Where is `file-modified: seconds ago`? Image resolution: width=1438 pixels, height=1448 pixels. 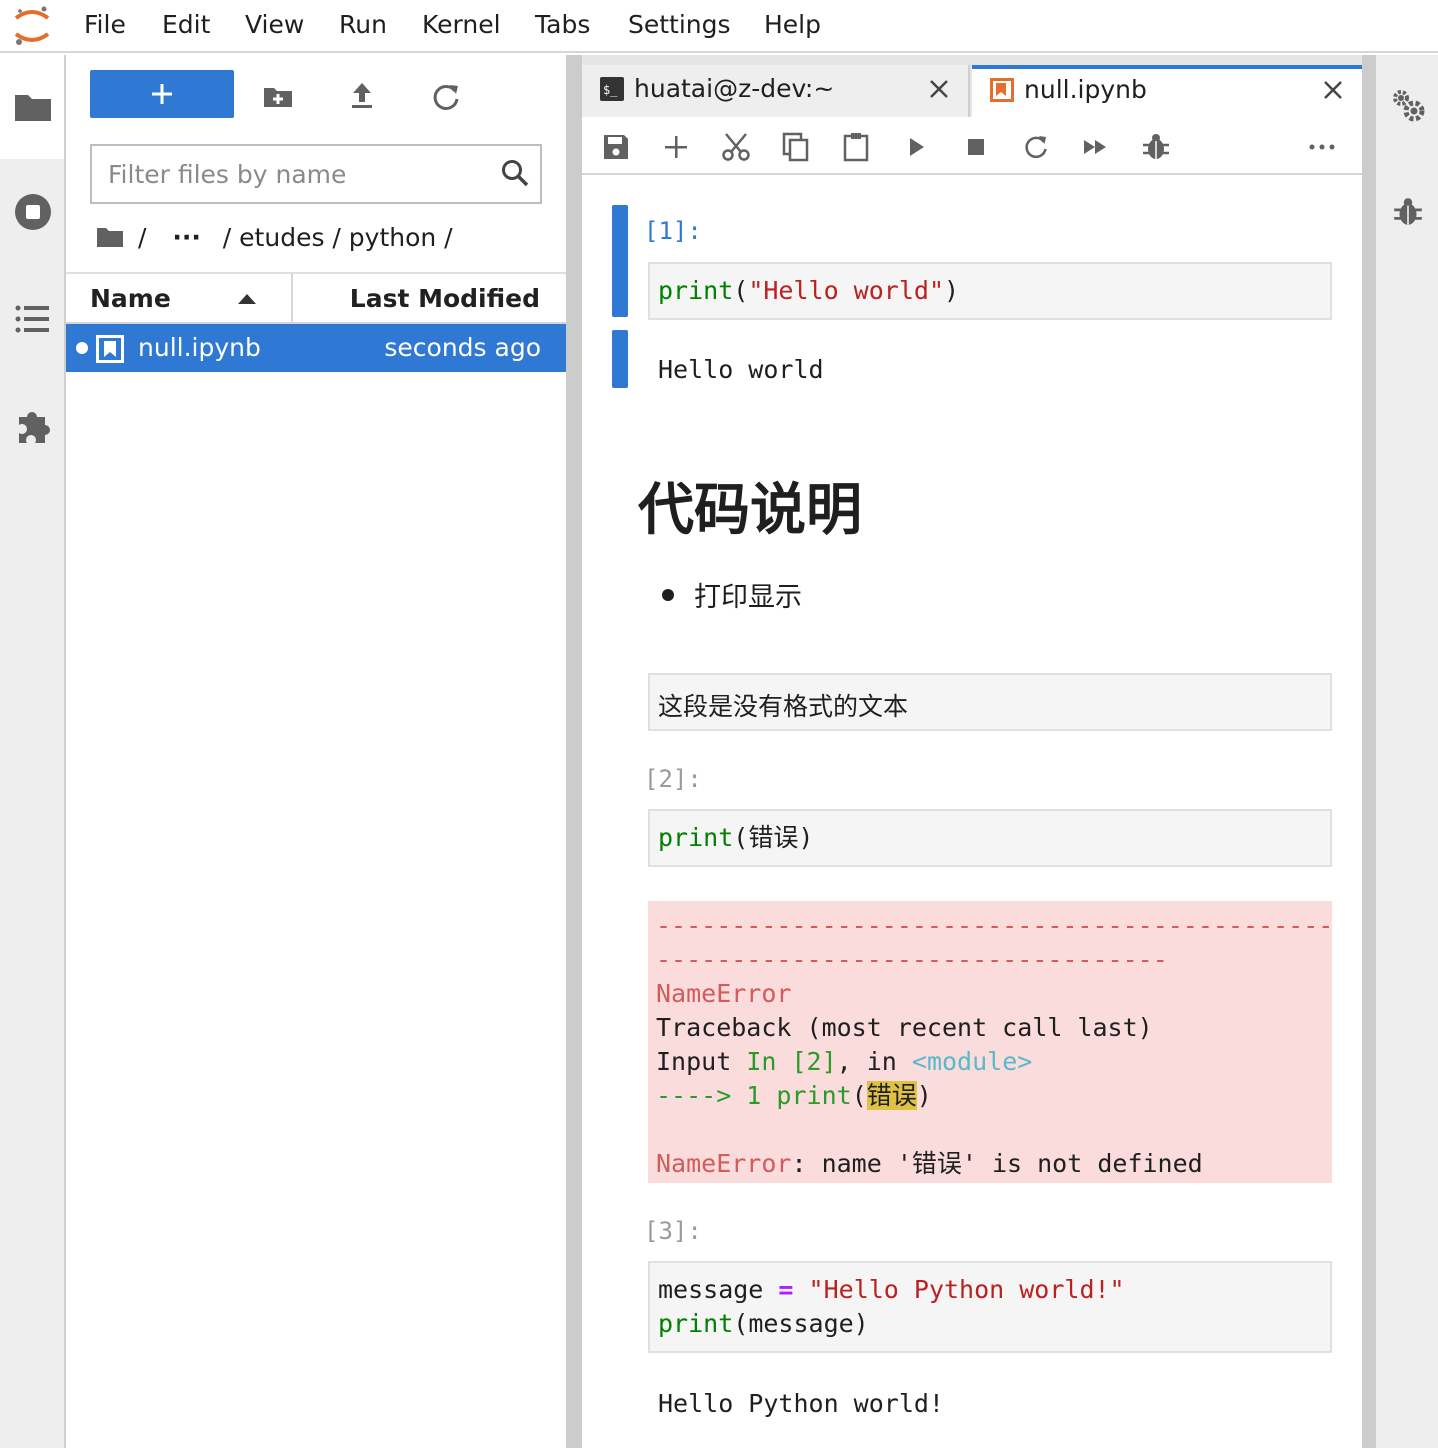 file-modified: seconds ago is located at coordinates (462, 347).